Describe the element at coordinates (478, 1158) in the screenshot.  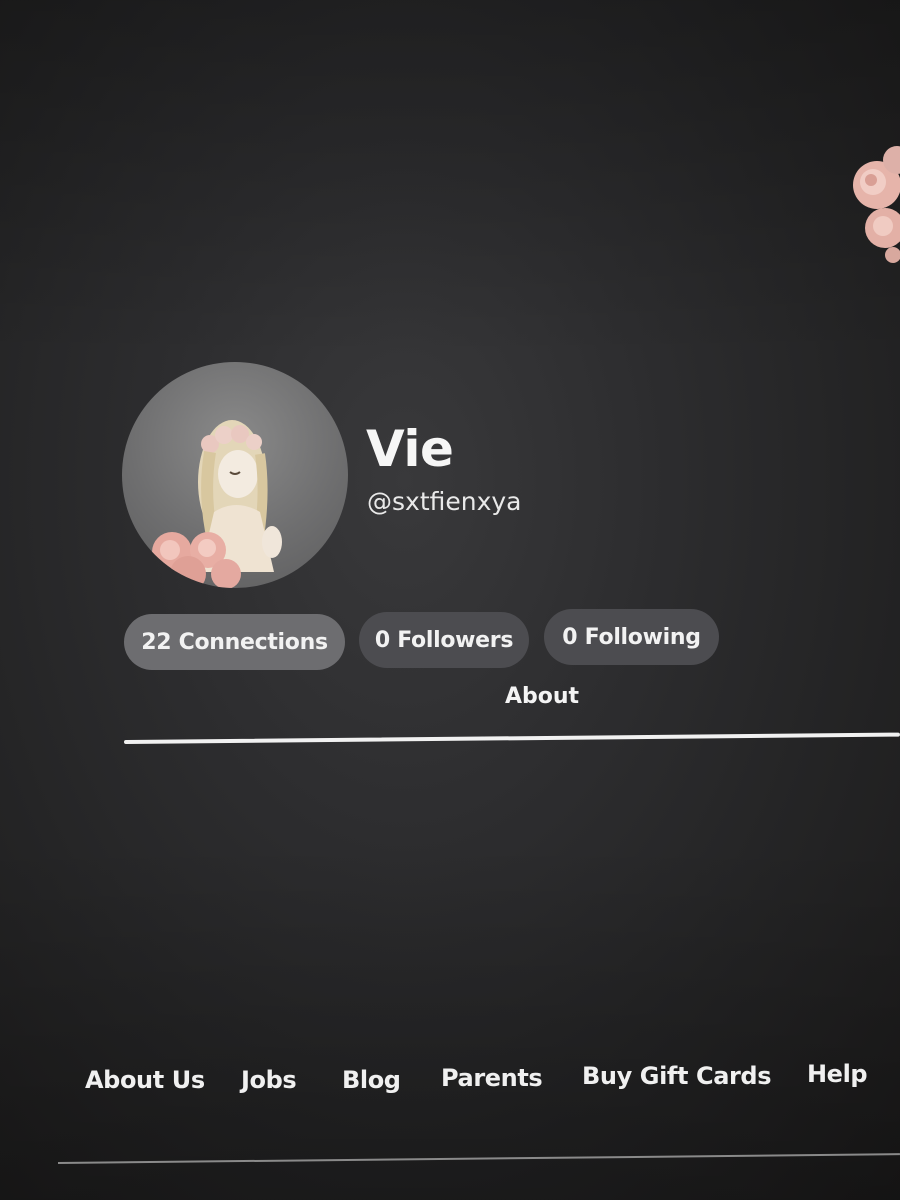
I see `footer-divider` at that location.